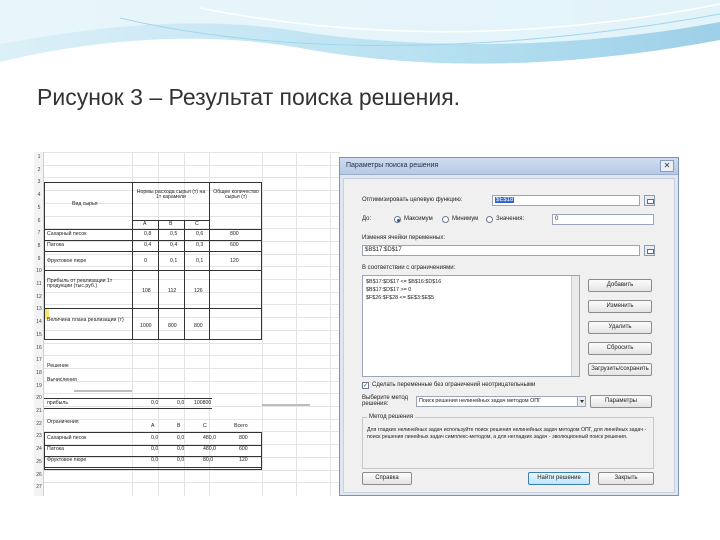  Describe the element at coordinates (404, 238) in the screenshot. I see `changing-label: Изменяя ячейки переменных:` at that location.